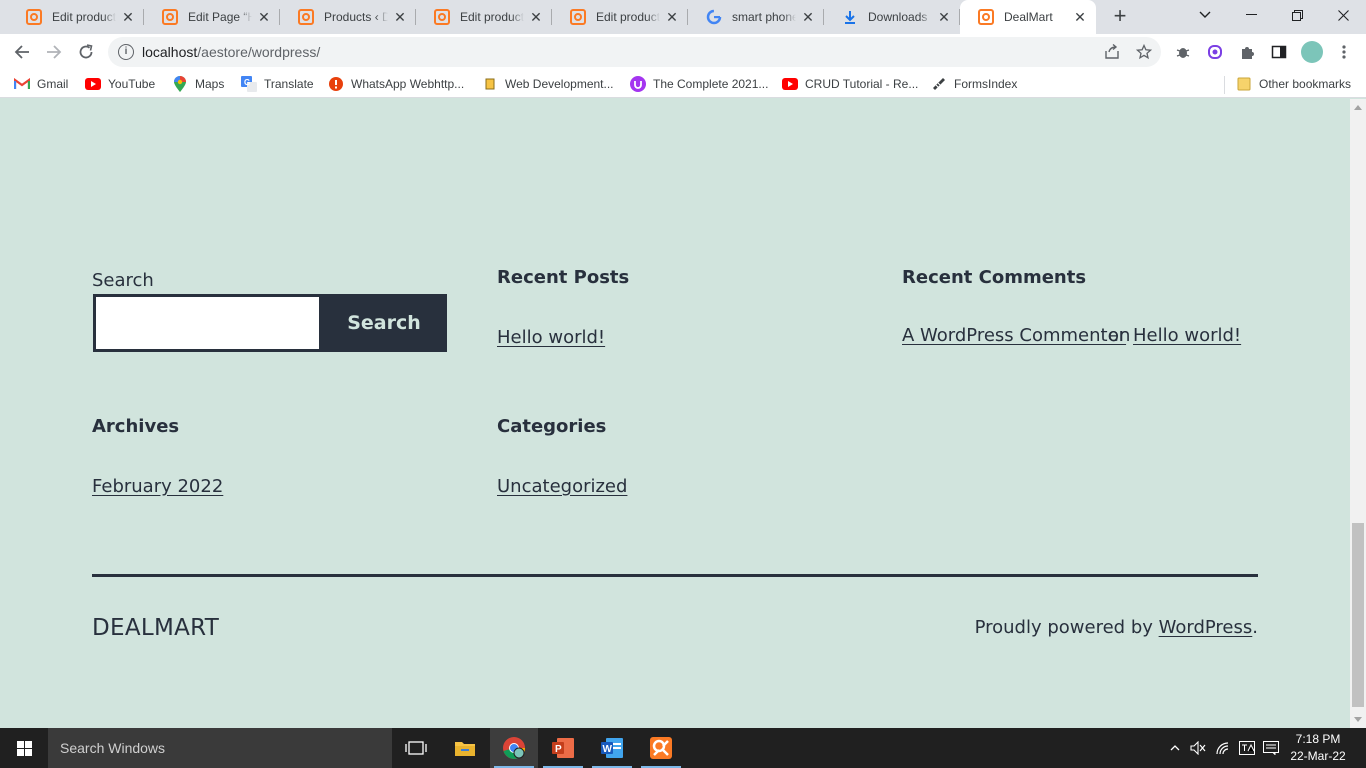 This screenshot has width=1366, height=768. Describe the element at coordinates (126, 52) in the screenshot. I see `site-info-icon: i` at that location.